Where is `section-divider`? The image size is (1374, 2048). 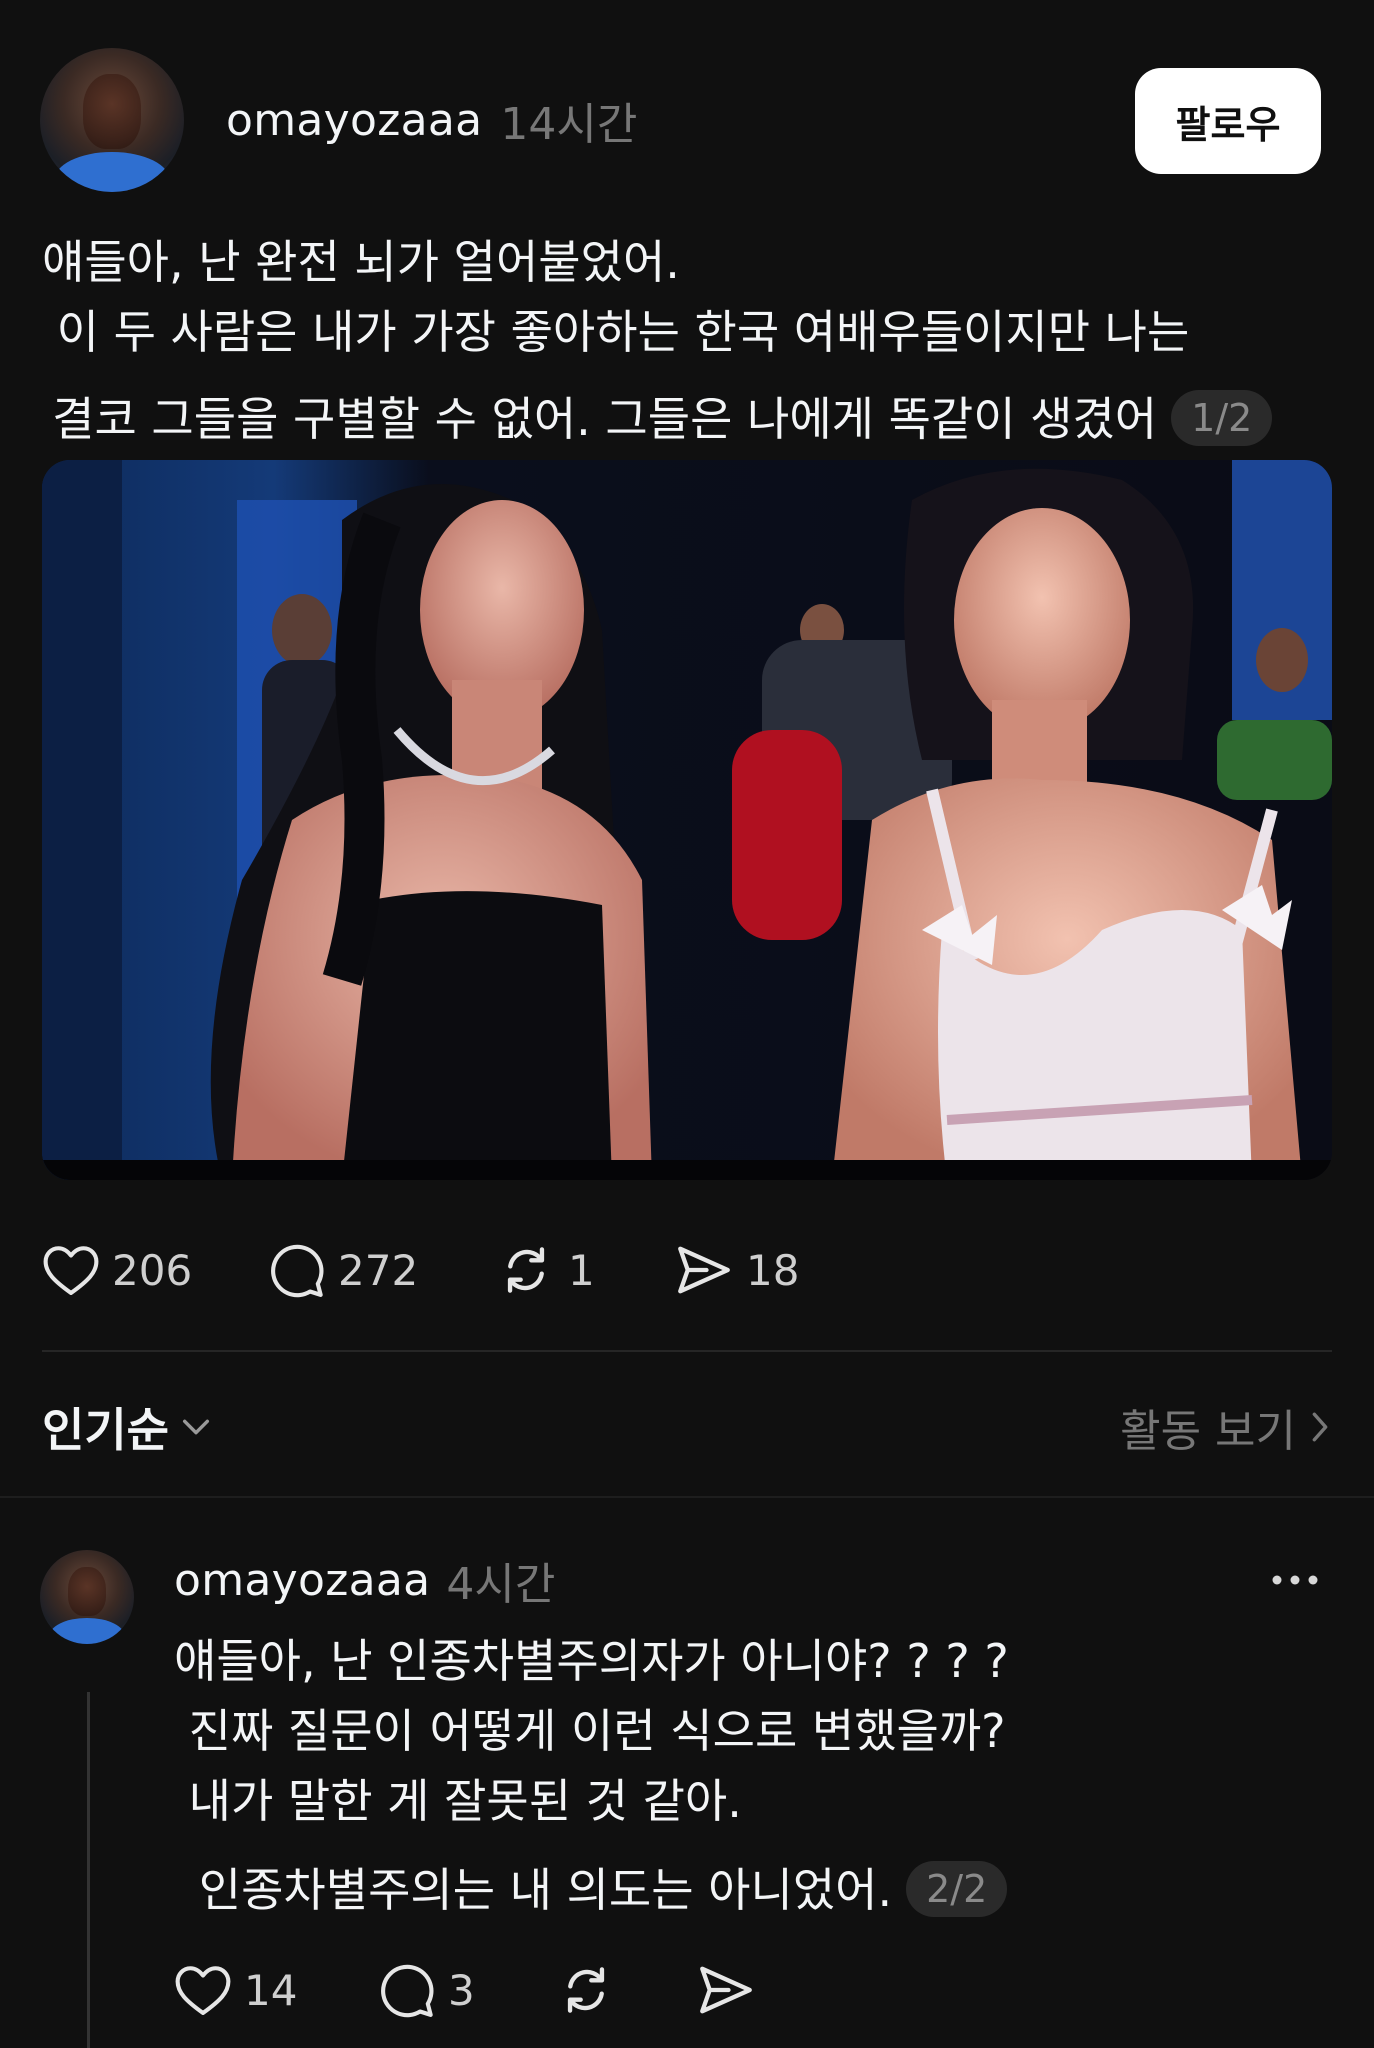
section-divider is located at coordinates (687, 1497).